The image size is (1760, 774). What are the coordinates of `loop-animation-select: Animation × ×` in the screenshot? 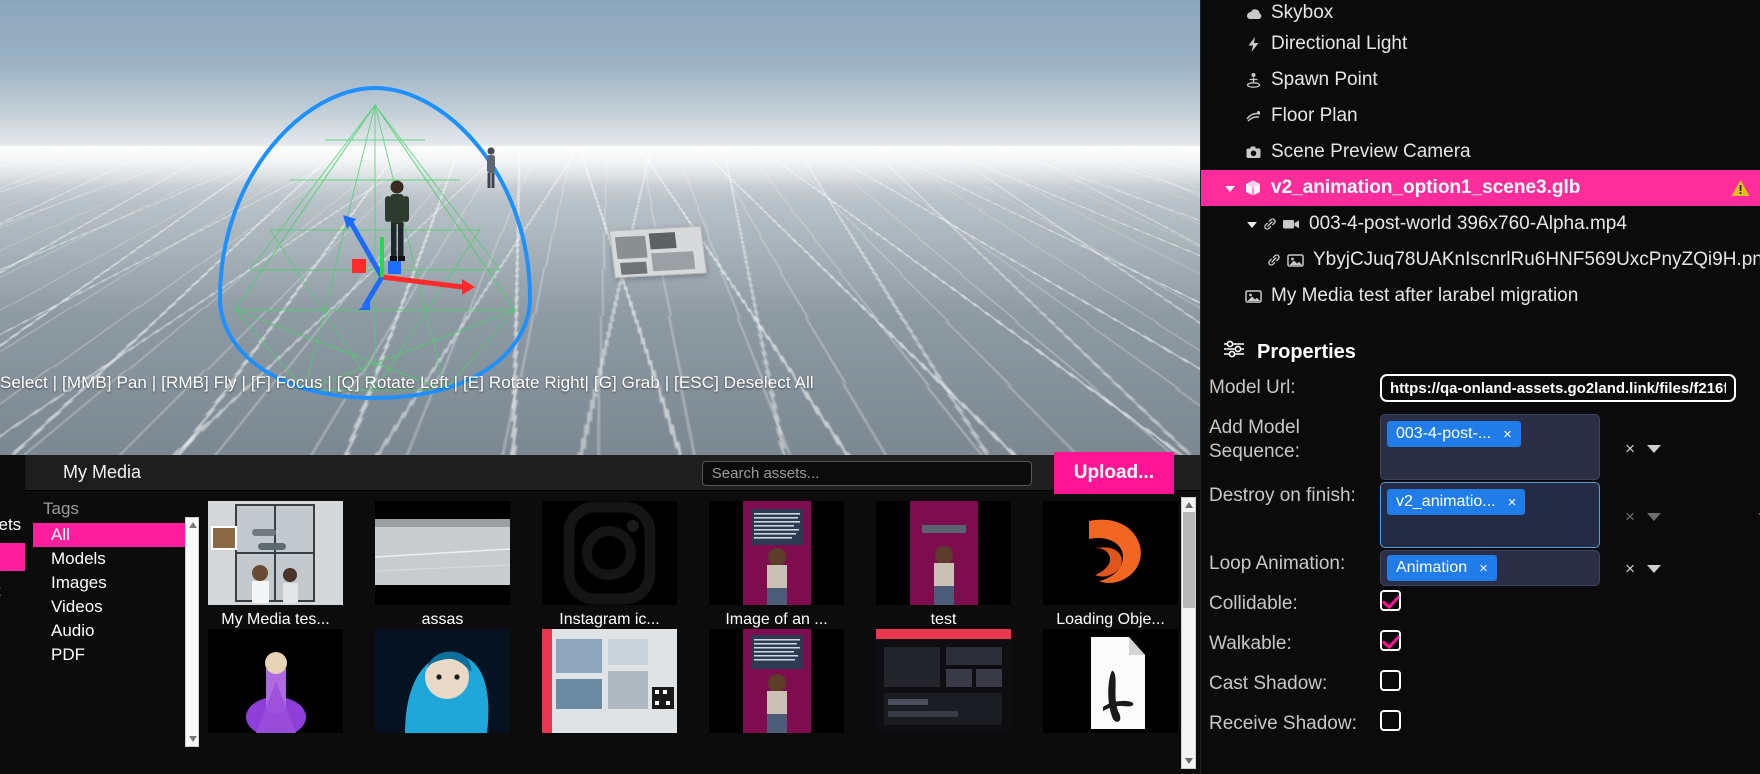 It's located at (1520, 568).